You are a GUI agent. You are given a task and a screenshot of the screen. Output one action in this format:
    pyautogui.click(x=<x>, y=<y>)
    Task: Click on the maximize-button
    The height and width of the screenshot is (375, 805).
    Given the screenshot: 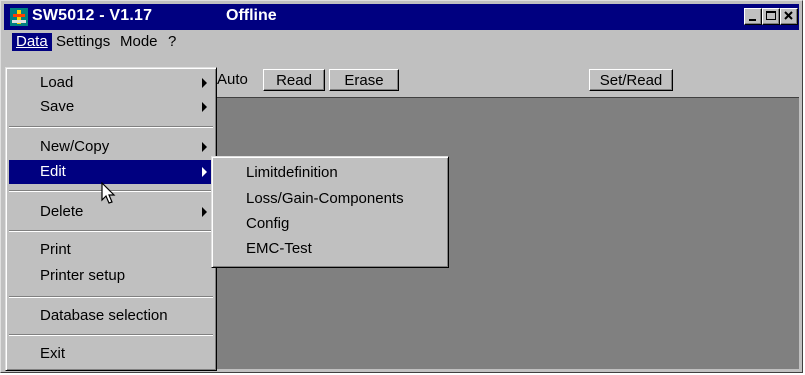 What is the action you would take?
    pyautogui.click(x=771, y=16)
    